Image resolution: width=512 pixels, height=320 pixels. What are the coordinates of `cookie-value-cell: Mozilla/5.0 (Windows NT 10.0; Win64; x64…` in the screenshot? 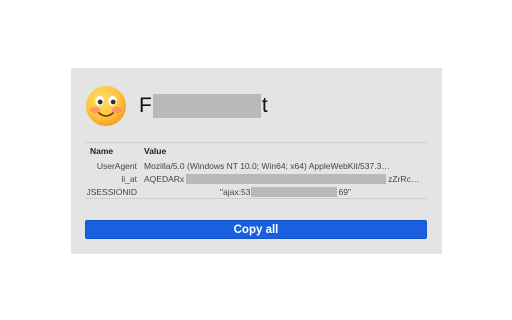 It's located at (284, 166).